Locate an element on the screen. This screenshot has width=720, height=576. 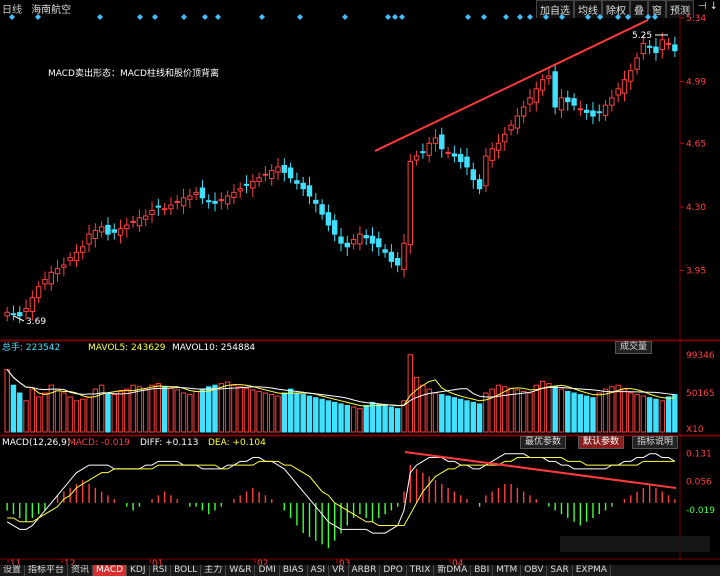
volume-dropdown: 成交量 is located at coordinates (634, 347).